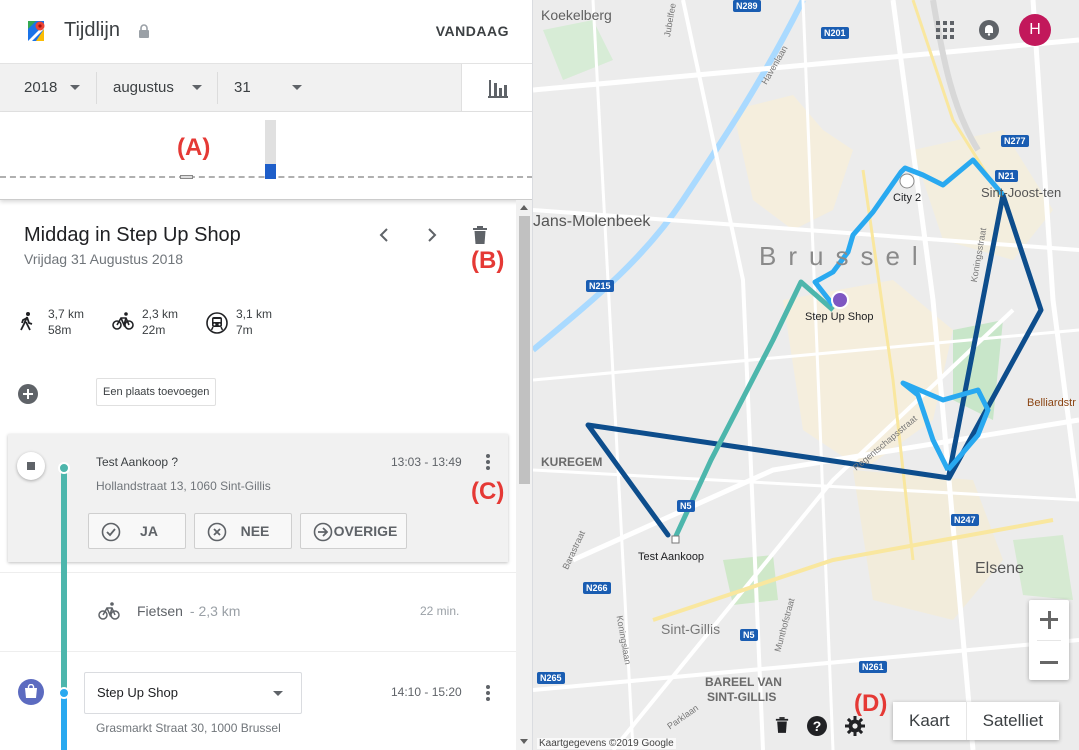  Describe the element at coordinates (440, 611) in the screenshot. I see `segment-duration: 22 min.` at that location.